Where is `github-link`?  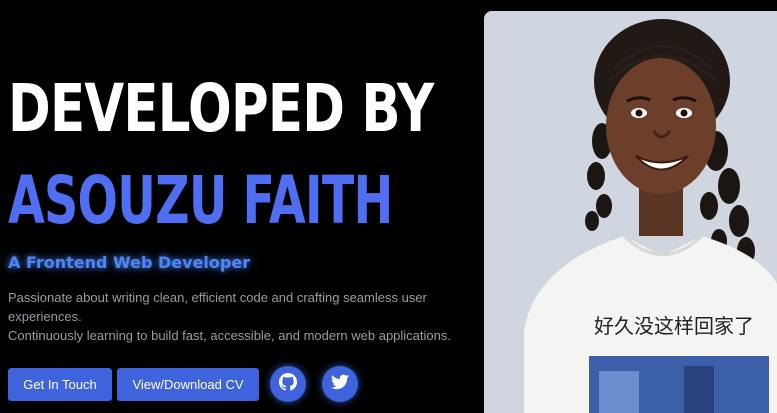 github-link is located at coordinates (288, 384).